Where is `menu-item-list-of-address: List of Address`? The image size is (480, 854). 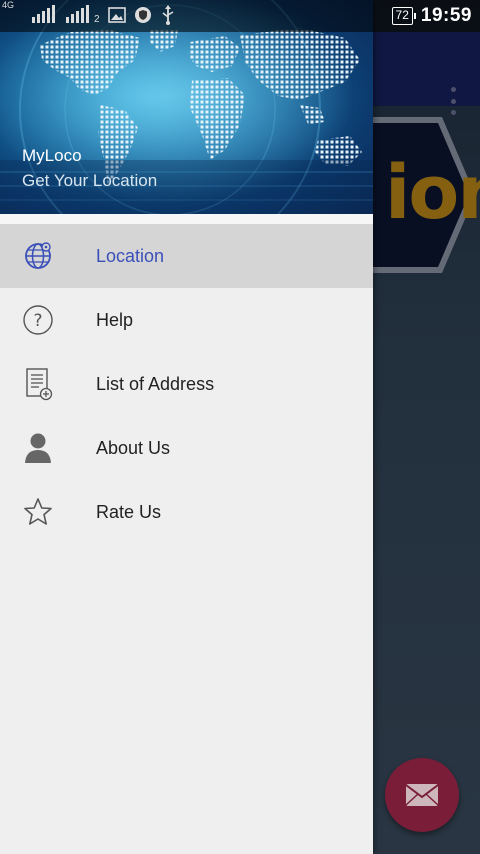 menu-item-list-of-address: List of Address is located at coordinates (186, 384).